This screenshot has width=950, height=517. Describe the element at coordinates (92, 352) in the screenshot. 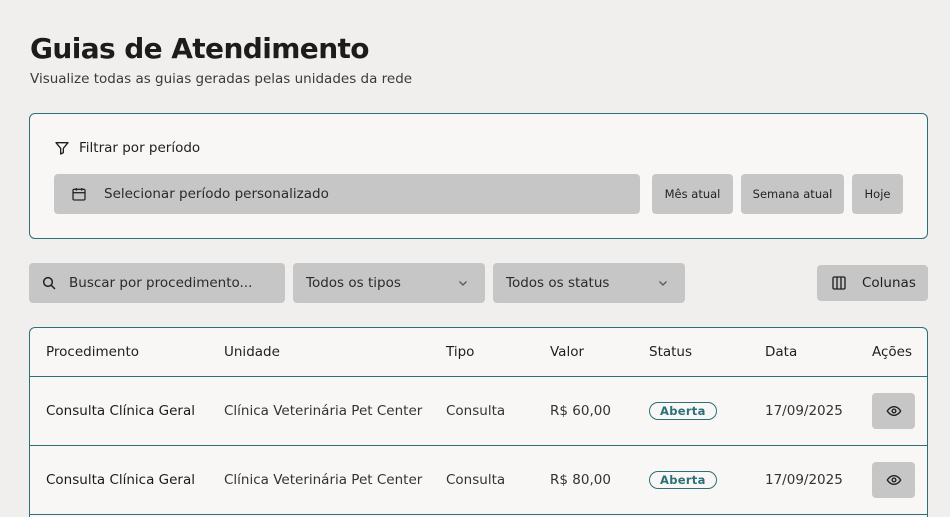

I see `column-header-procedimento: Procedimento` at that location.